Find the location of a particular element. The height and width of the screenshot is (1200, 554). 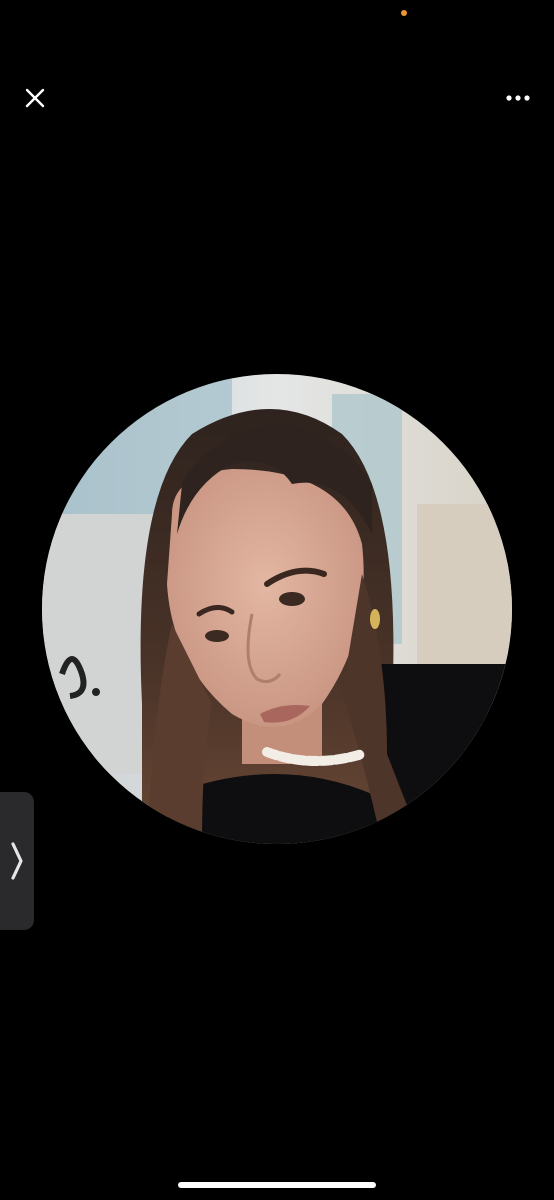

more-horizontal-icon is located at coordinates (518, 98).